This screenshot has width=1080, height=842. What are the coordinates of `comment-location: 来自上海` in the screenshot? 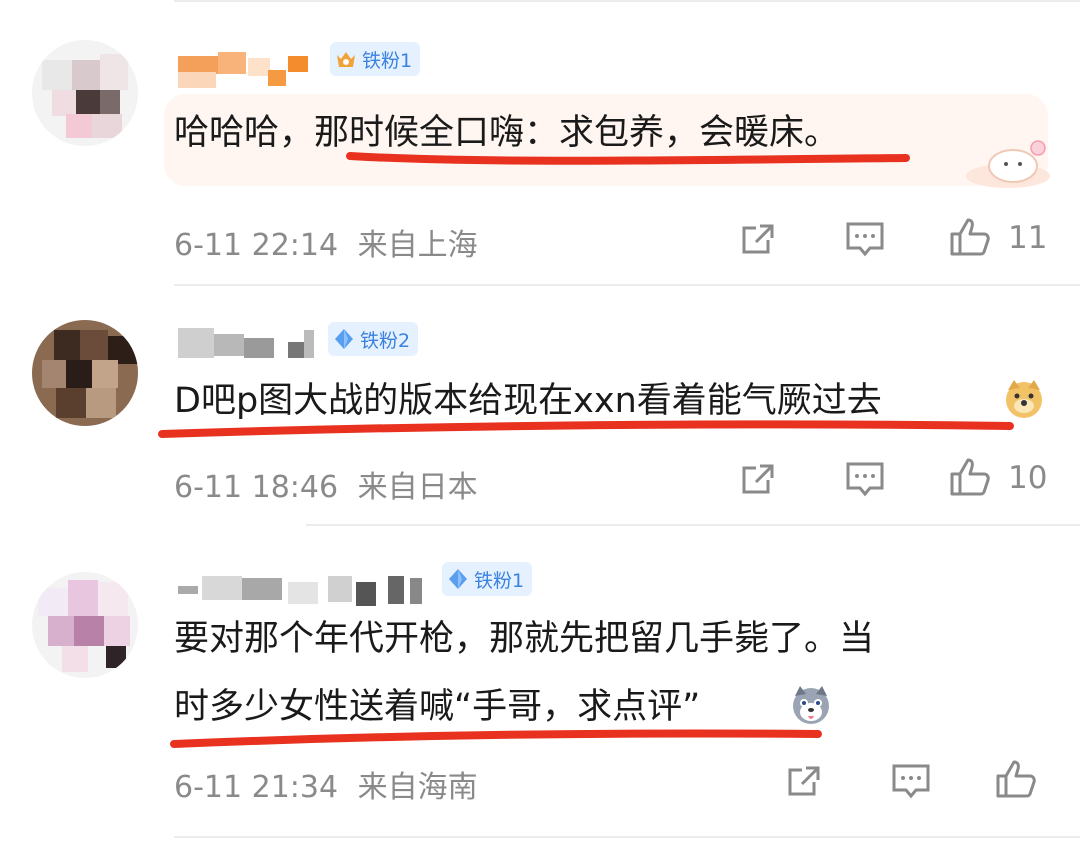 It's located at (417, 245).